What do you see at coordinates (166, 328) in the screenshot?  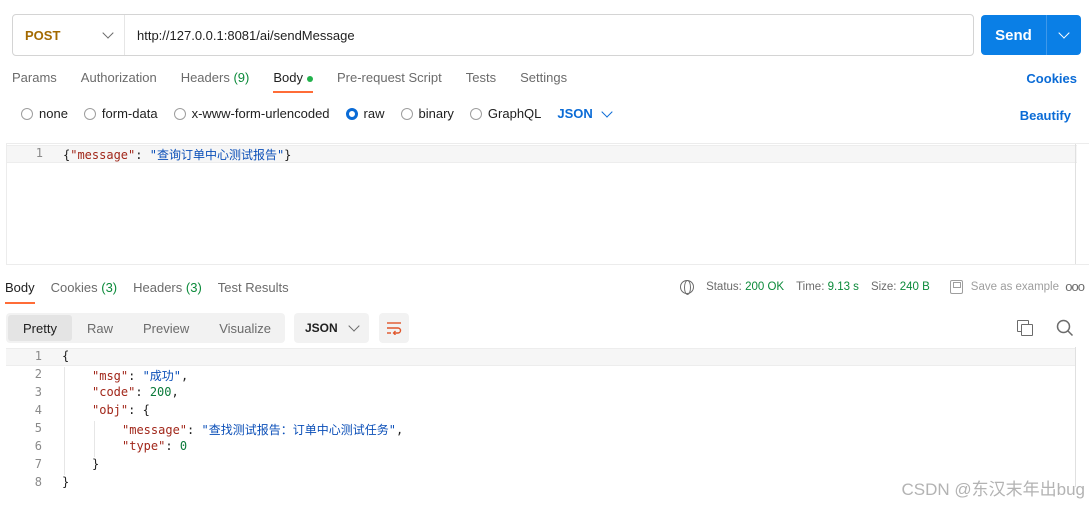 I see `view-preview-button: Preview` at bounding box center [166, 328].